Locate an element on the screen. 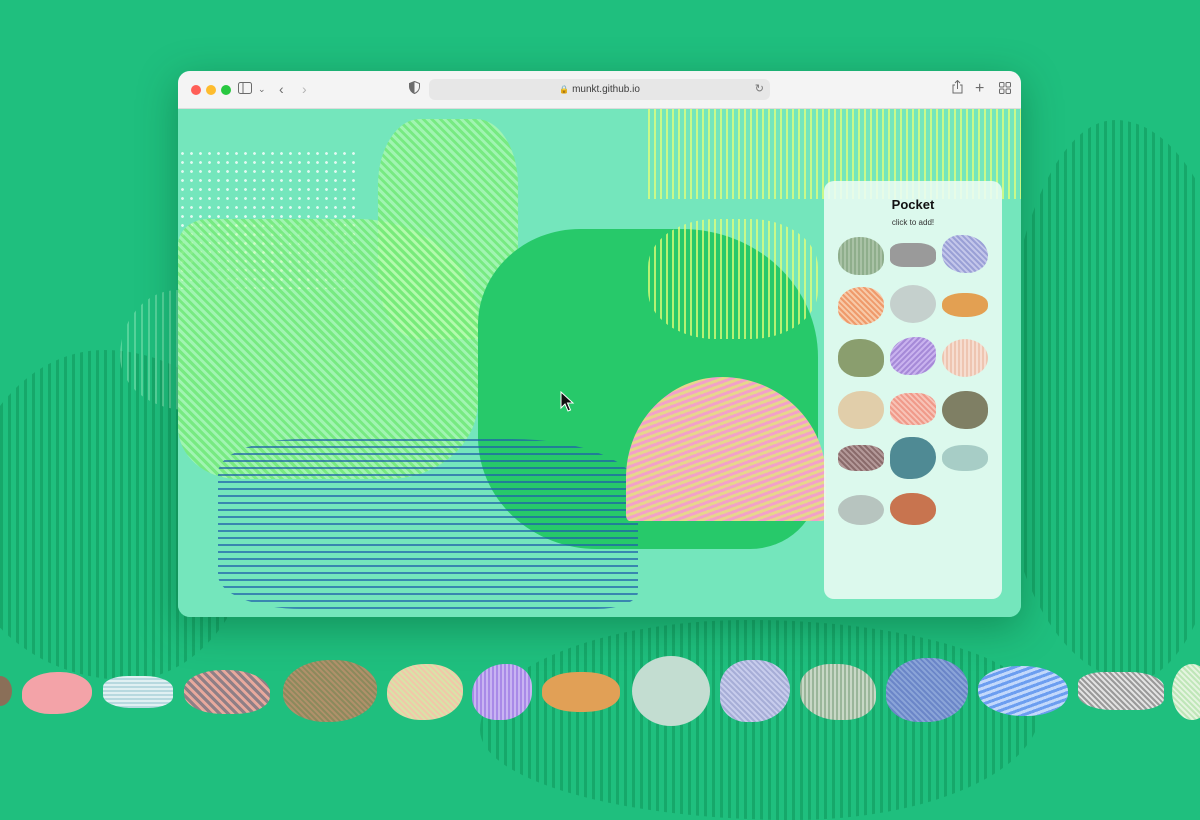 Image resolution: width=1200 pixels, height=820 pixels. browser-toolbar: ⌄ ‹ › 🔒 munkt.github.io ↻ + is located at coordinates (599, 90).